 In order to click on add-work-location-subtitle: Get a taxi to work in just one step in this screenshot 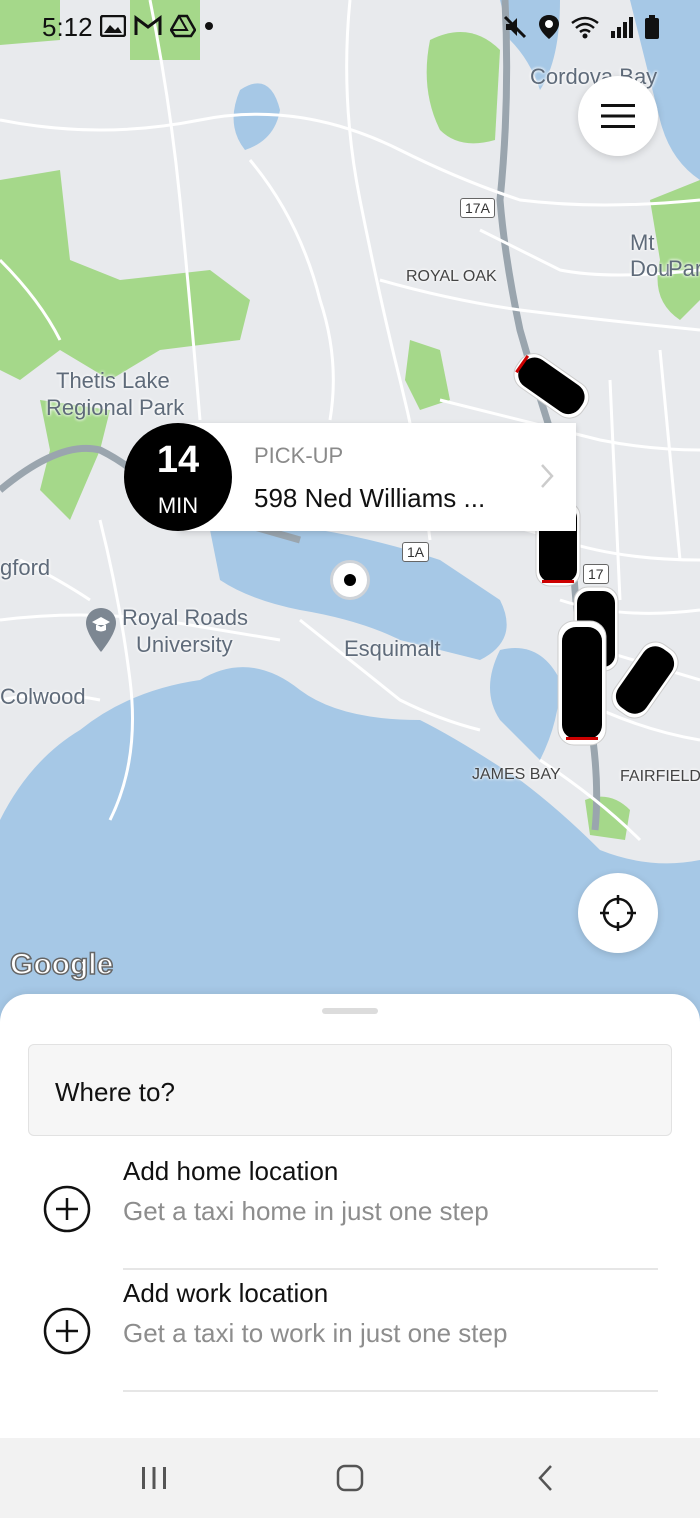, I will do `click(315, 1333)`.